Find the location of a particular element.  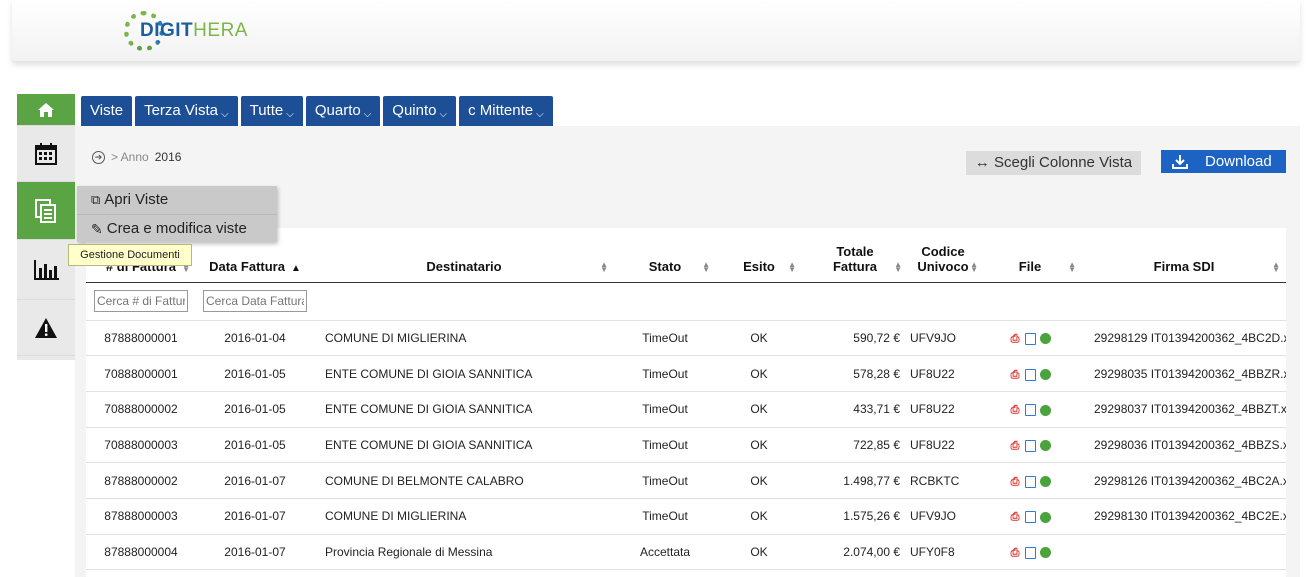

cell-destinatario: COMUNE DI BELMONTE CALABRO is located at coordinates (464, 480).